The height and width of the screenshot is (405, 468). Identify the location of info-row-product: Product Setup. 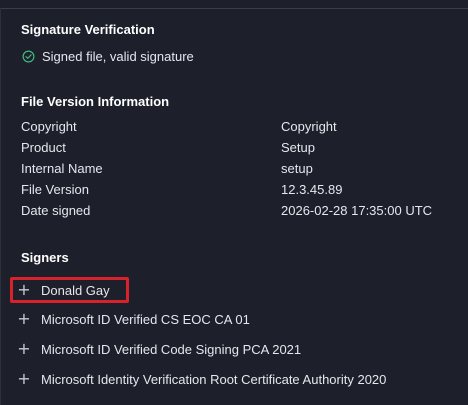
(241, 149).